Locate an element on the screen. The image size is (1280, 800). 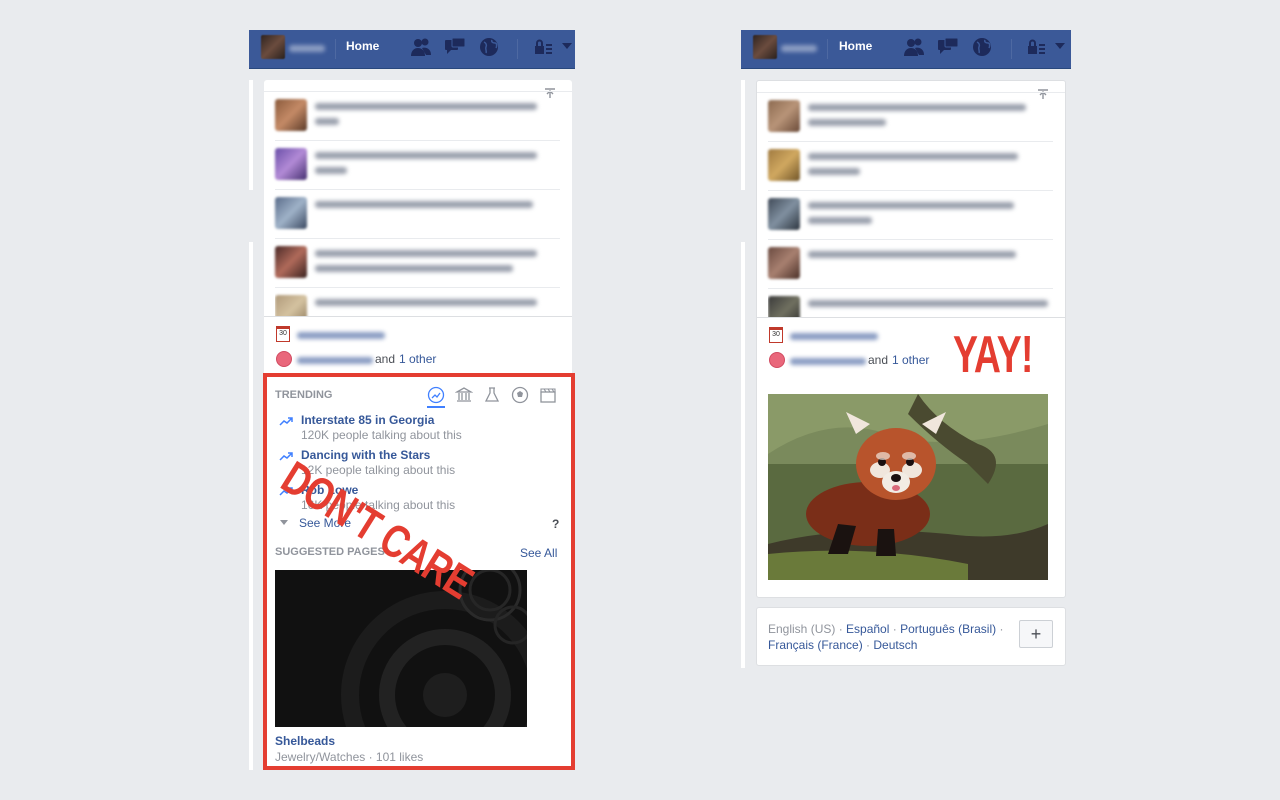
yay-stamp: YAY! is located at coordinates (993, 355).